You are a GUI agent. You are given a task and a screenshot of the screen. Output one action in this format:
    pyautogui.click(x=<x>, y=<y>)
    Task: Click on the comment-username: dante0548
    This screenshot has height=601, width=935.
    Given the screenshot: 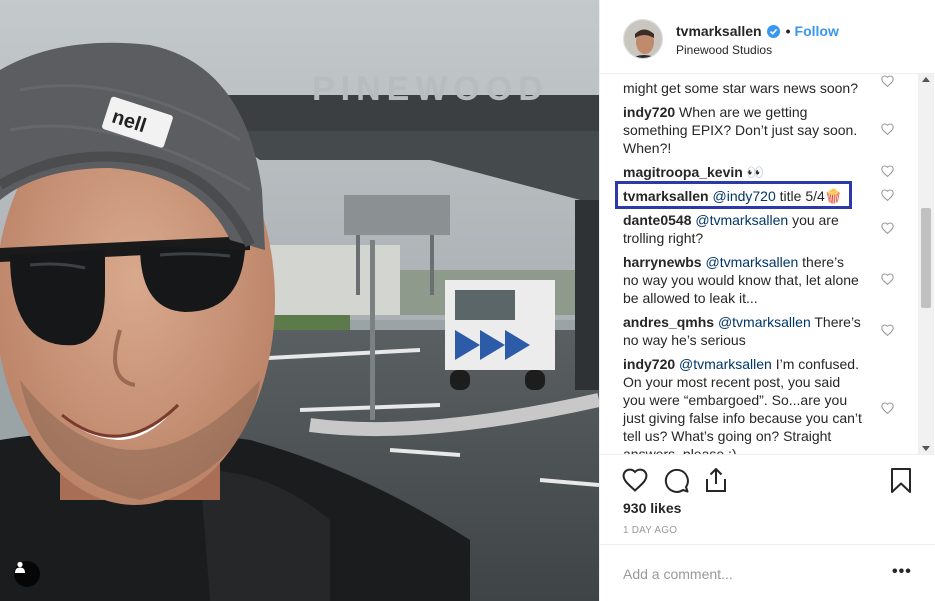 What is the action you would take?
    pyautogui.click(x=657, y=220)
    